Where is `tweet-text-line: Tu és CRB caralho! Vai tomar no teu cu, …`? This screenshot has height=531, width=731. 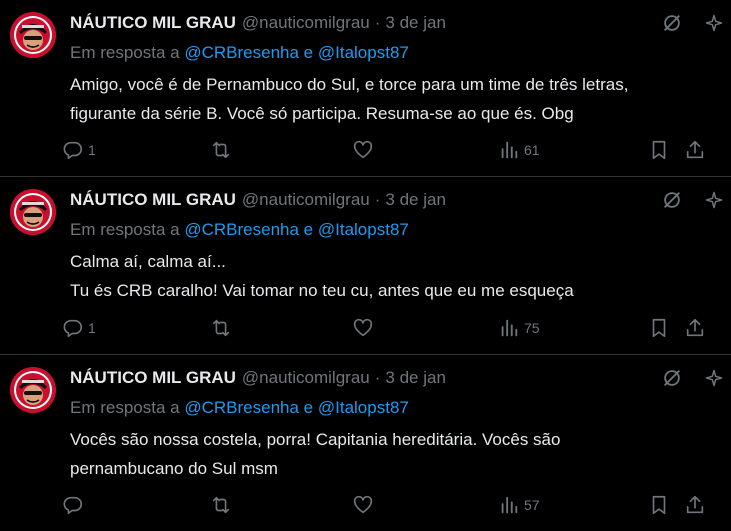 tweet-text-line: Tu és CRB caralho! Vai tomar no teu cu, … is located at coordinates (322, 290).